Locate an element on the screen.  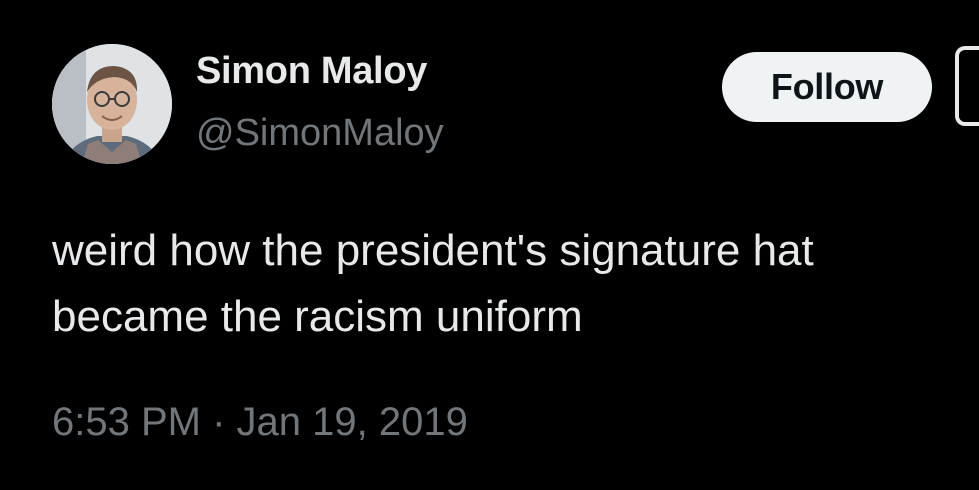
avatar-photo is located at coordinates (112, 104).